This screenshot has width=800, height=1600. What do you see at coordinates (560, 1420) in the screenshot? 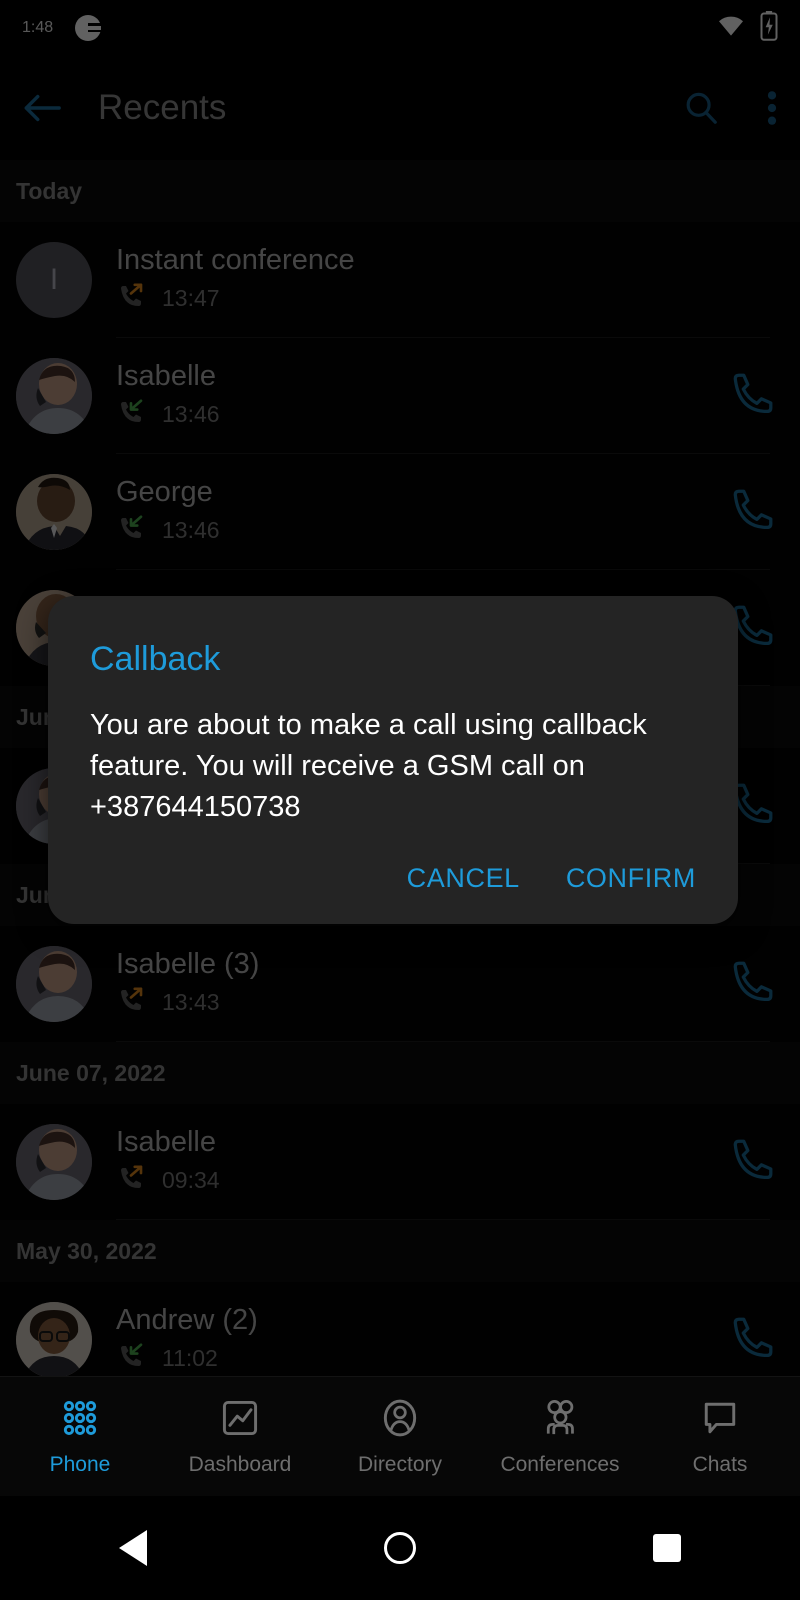
I see `people-group-icon` at bounding box center [560, 1420].